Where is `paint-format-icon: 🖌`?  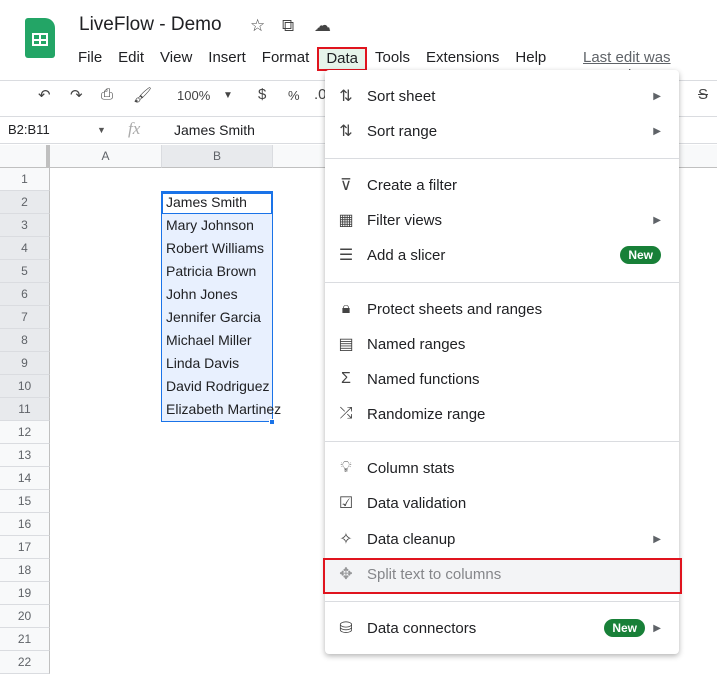 paint-format-icon: 🖌 is located at coordinates (142, 95).